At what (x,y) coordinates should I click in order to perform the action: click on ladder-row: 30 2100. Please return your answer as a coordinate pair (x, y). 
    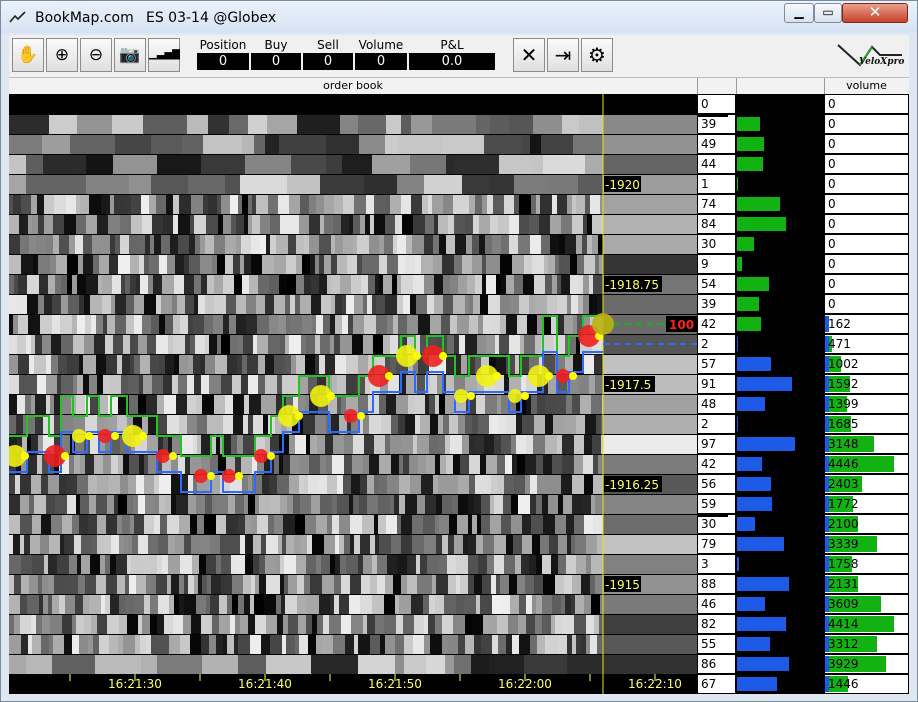
    Looking at the image, I should click on (803, 524).